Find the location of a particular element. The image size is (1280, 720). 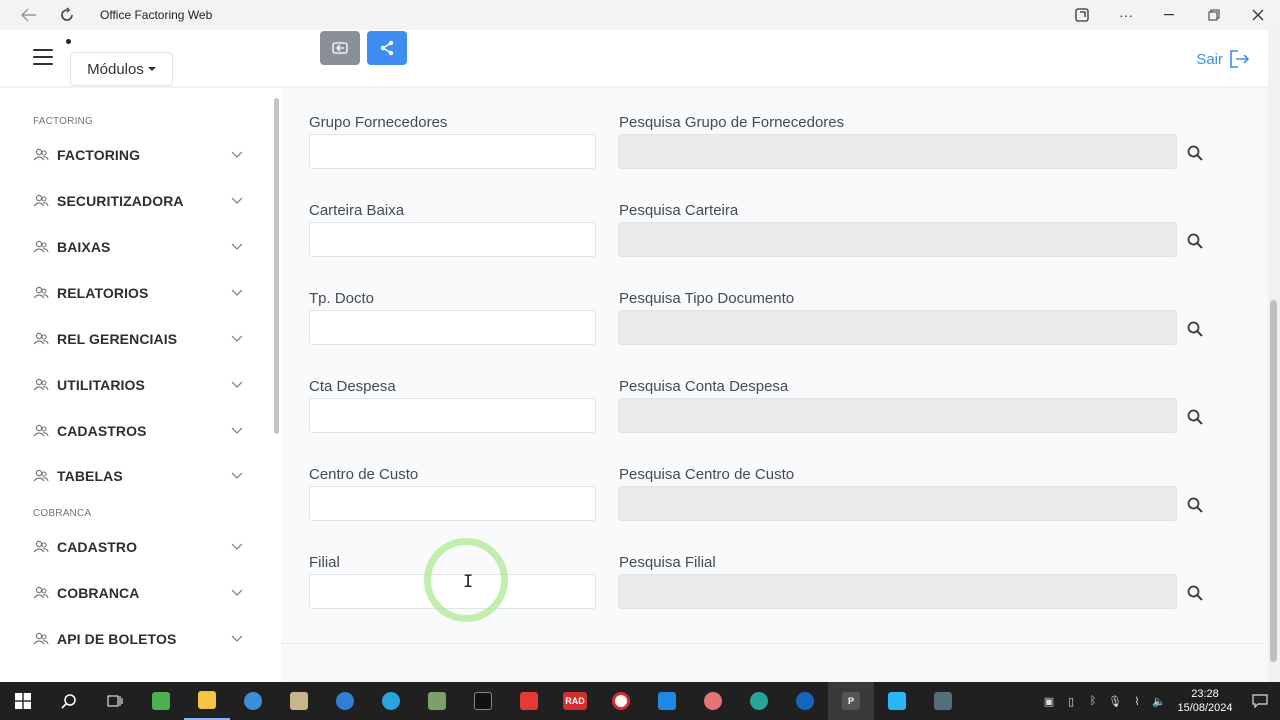

grupo-fornecedores-input is located at coordinates (452, 151).